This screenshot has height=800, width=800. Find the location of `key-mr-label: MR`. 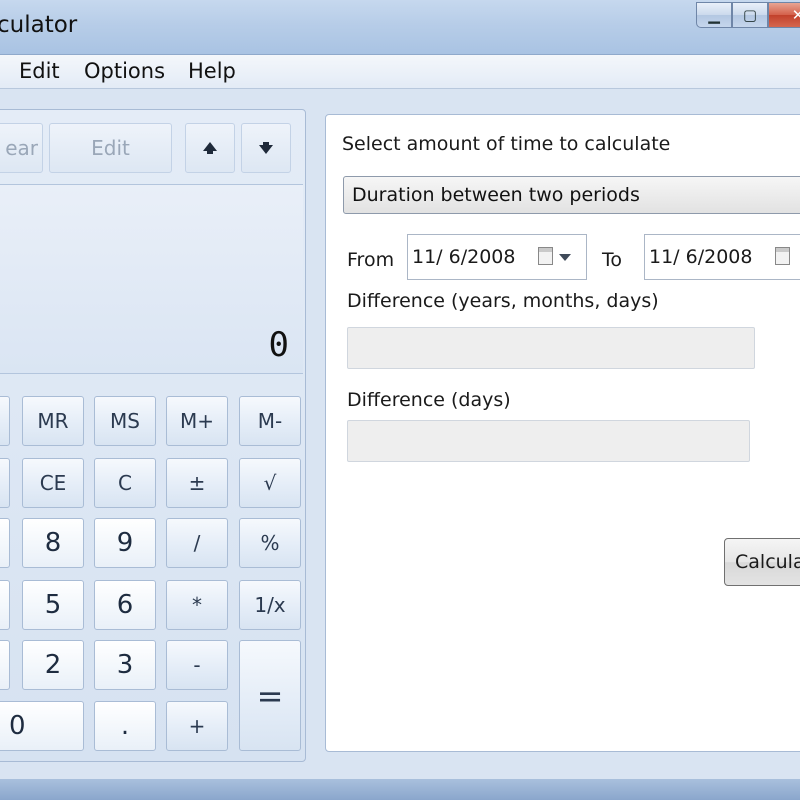

key-mr-label: MR is located at coordinates (53, 421).